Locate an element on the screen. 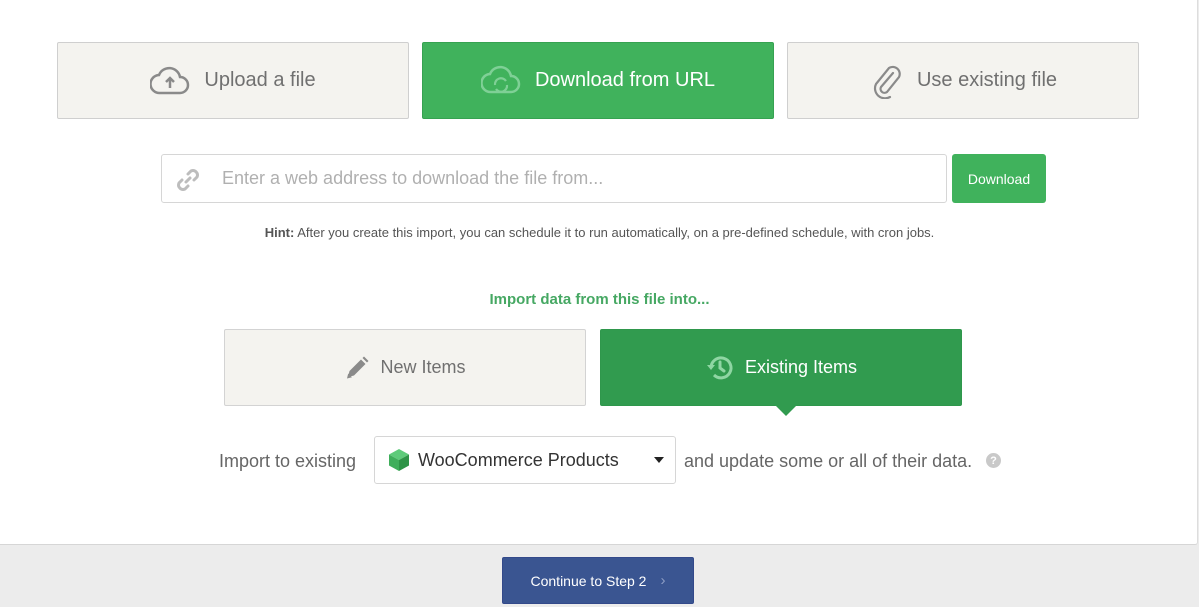 This screenshot has width=1199, height=607. pencil-icon is located at coordinates (357, 368).